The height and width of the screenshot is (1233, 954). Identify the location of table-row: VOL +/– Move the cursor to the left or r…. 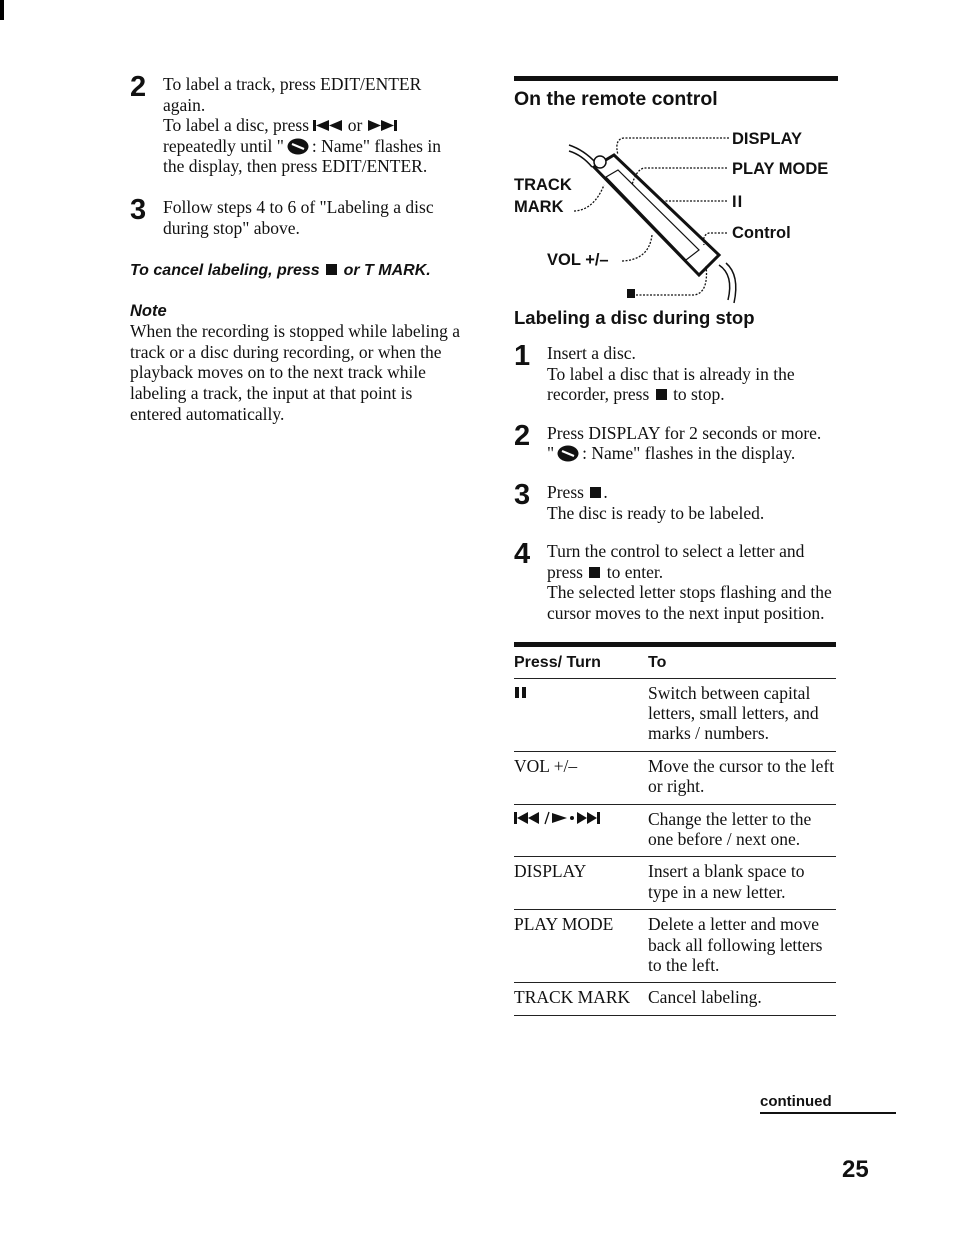
(675, 777).